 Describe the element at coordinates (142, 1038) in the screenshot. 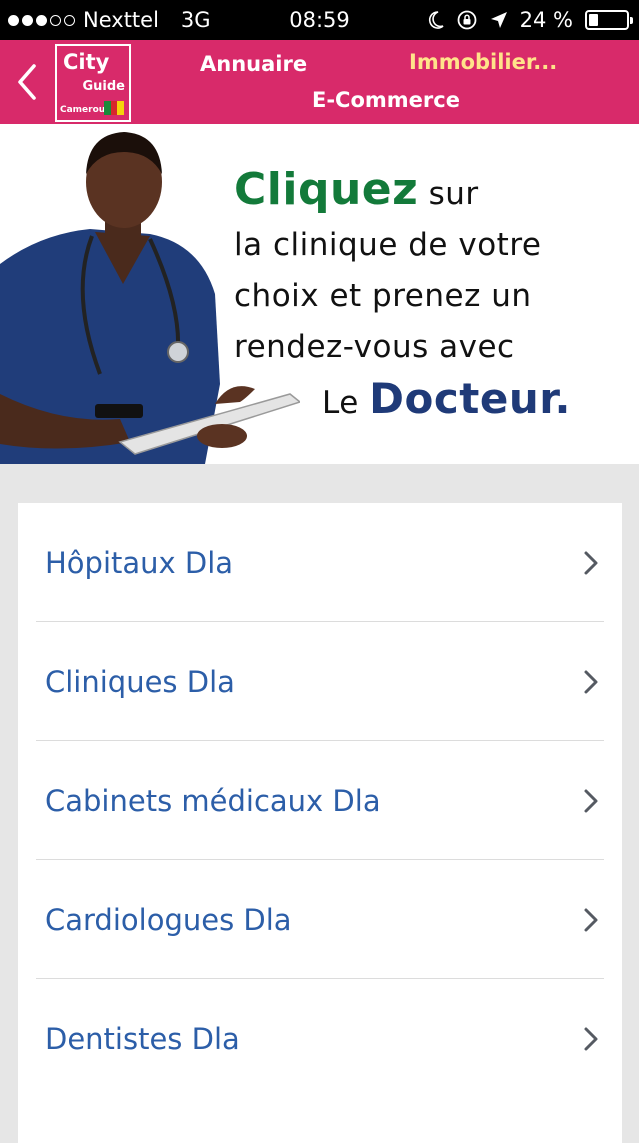

I see `list-item-label: Dentistes Dla` at that location.